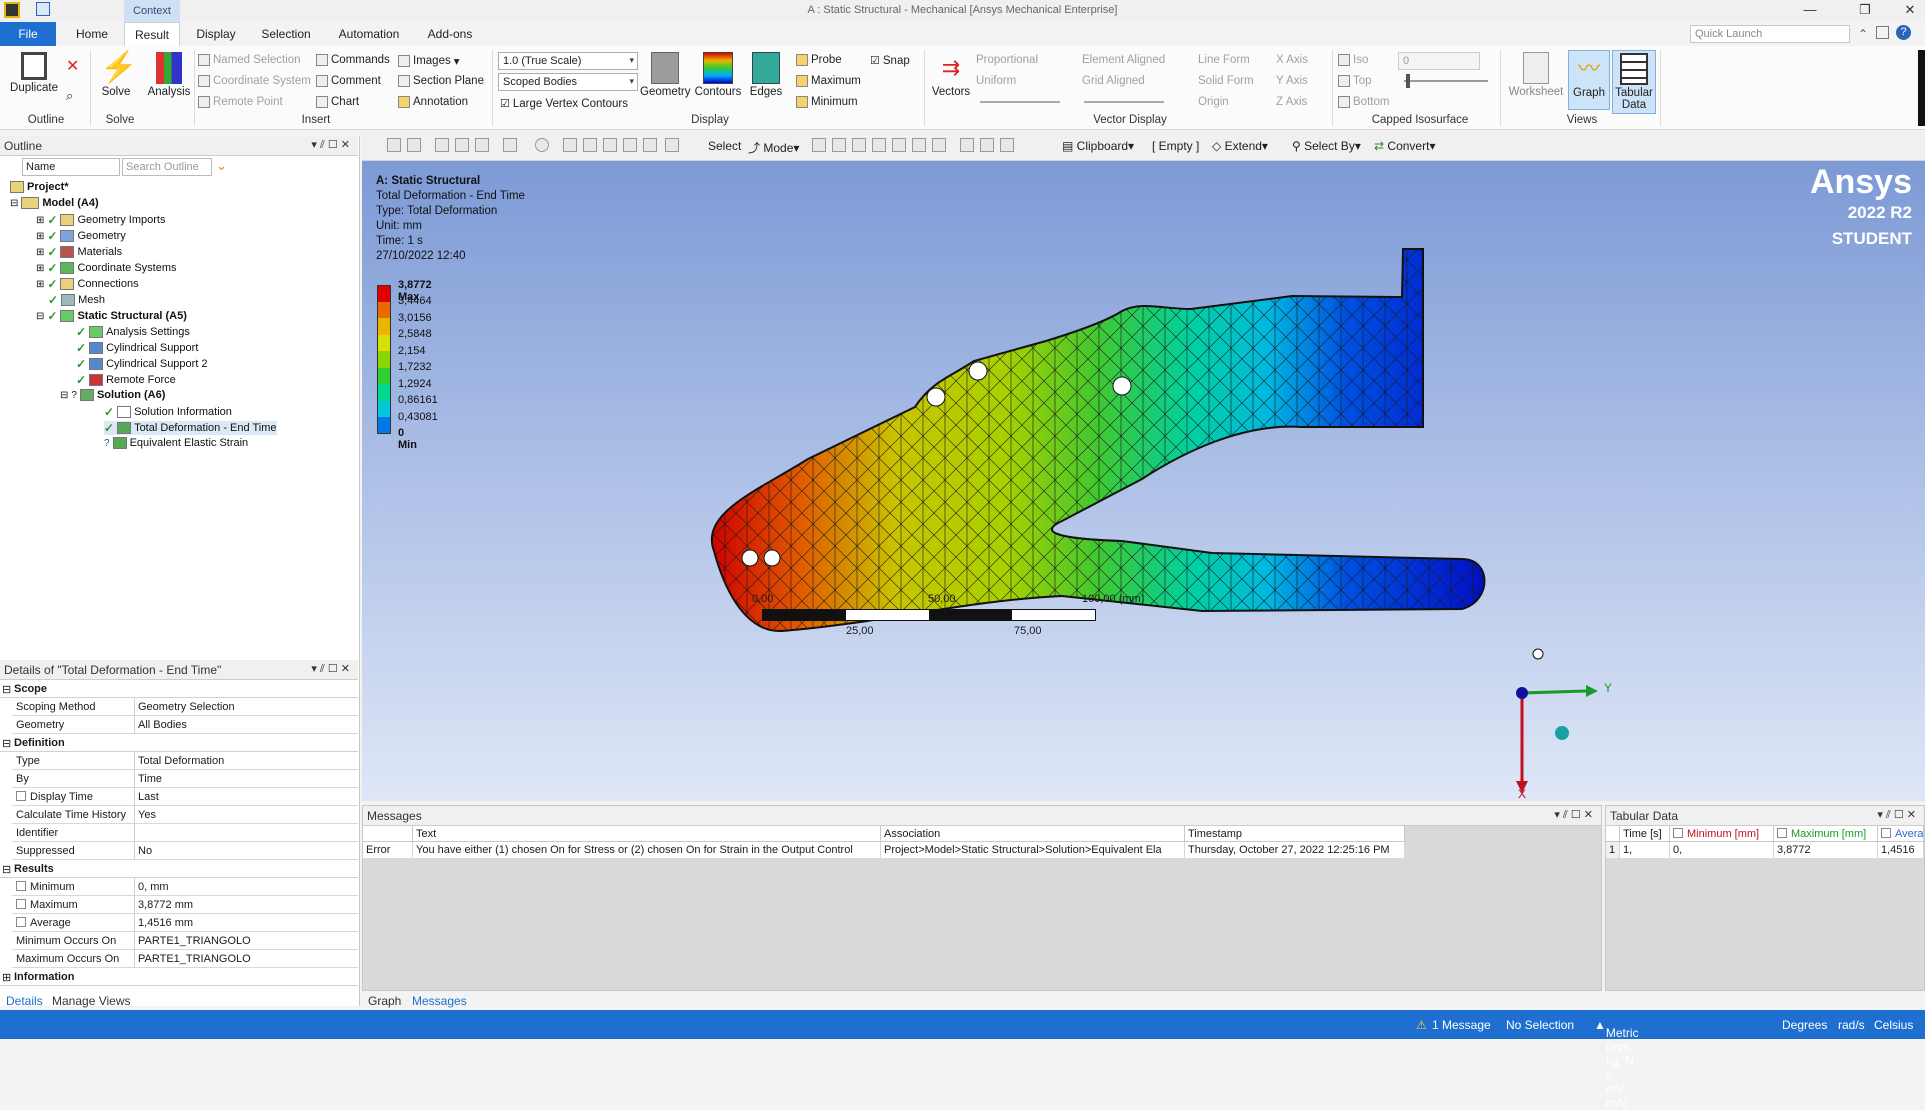 This screenshot has height=1110, width=1925. I want to click on restore-icon: ❐, so click(1865, 11).